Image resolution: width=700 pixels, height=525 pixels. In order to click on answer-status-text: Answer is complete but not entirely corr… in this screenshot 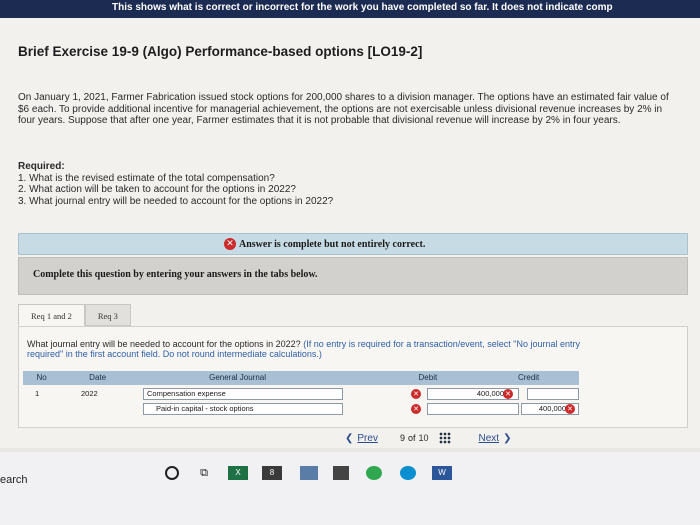, I will do `click(332, 244)`.